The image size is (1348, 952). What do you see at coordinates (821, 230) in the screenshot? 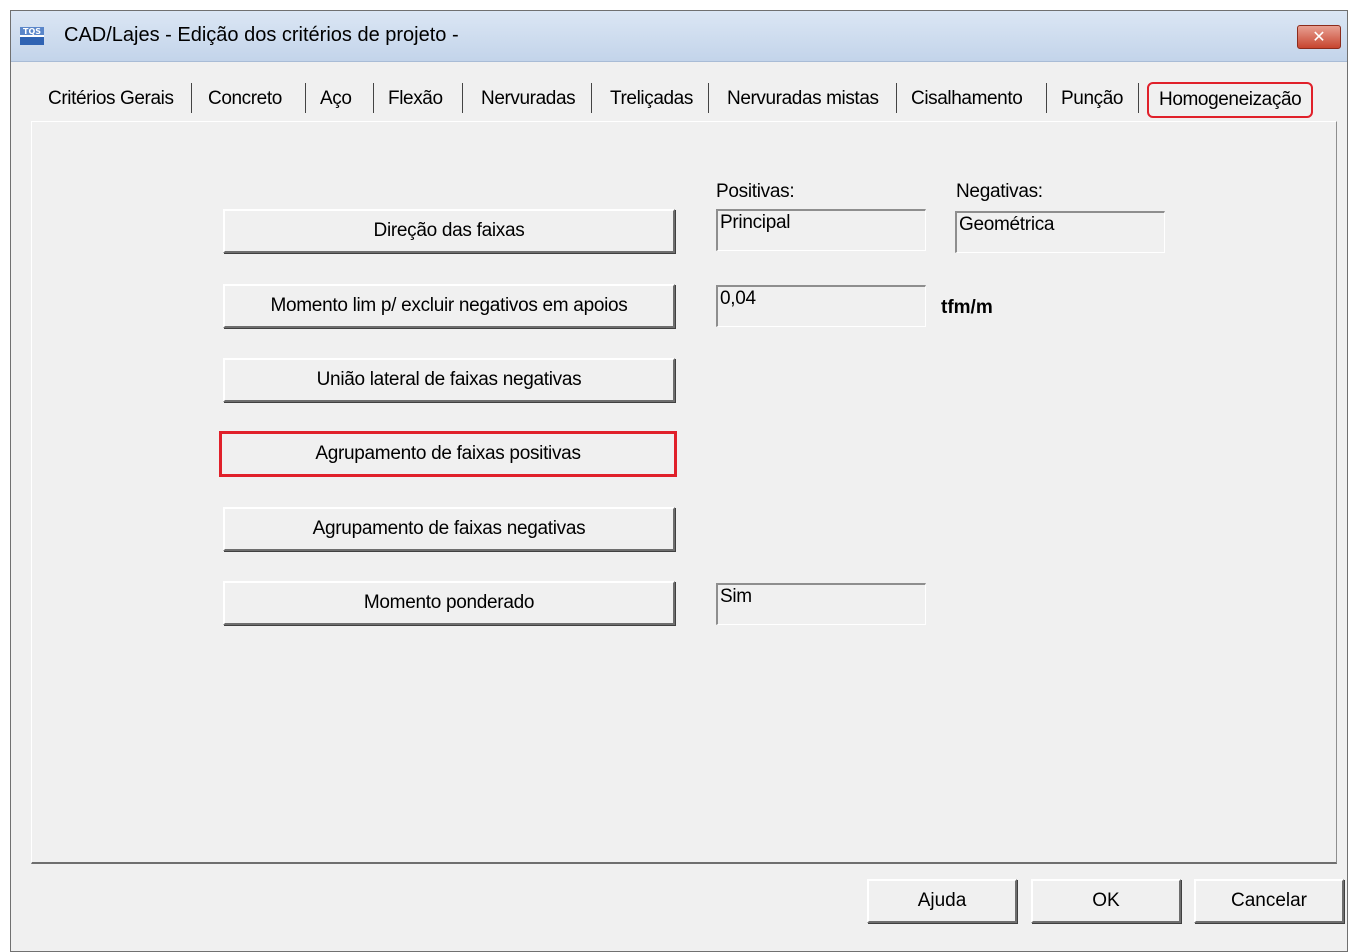
I see `direcao-positivas-field: Principal` at bounding box center [821, 230].